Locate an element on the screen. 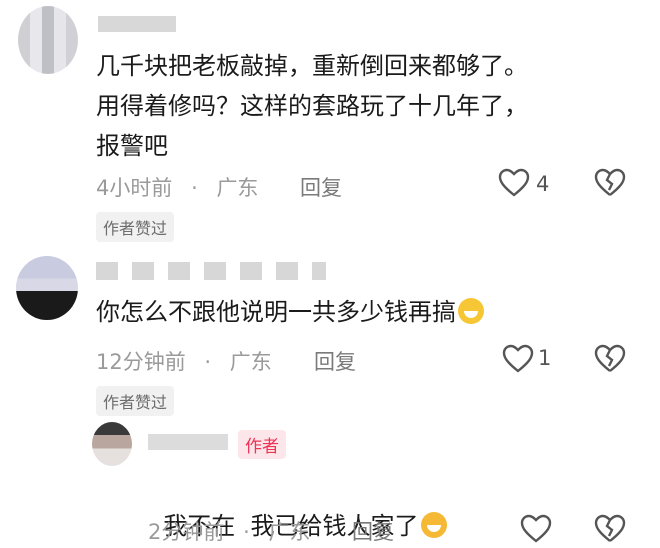 The image size is (660, 548). like-count: 4 is located at coordinates (543, 184).